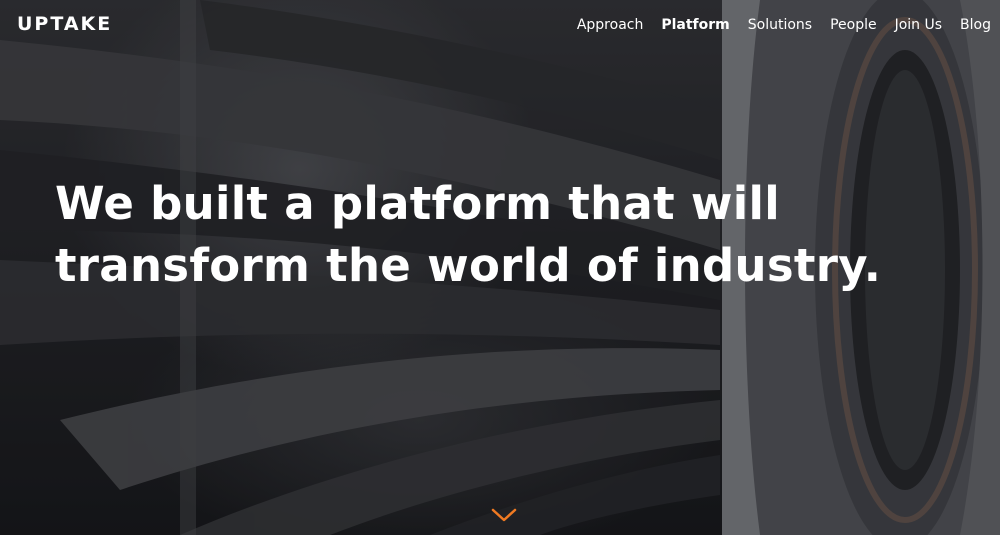  I want to click on scroll-down-button, so click(504, 515).